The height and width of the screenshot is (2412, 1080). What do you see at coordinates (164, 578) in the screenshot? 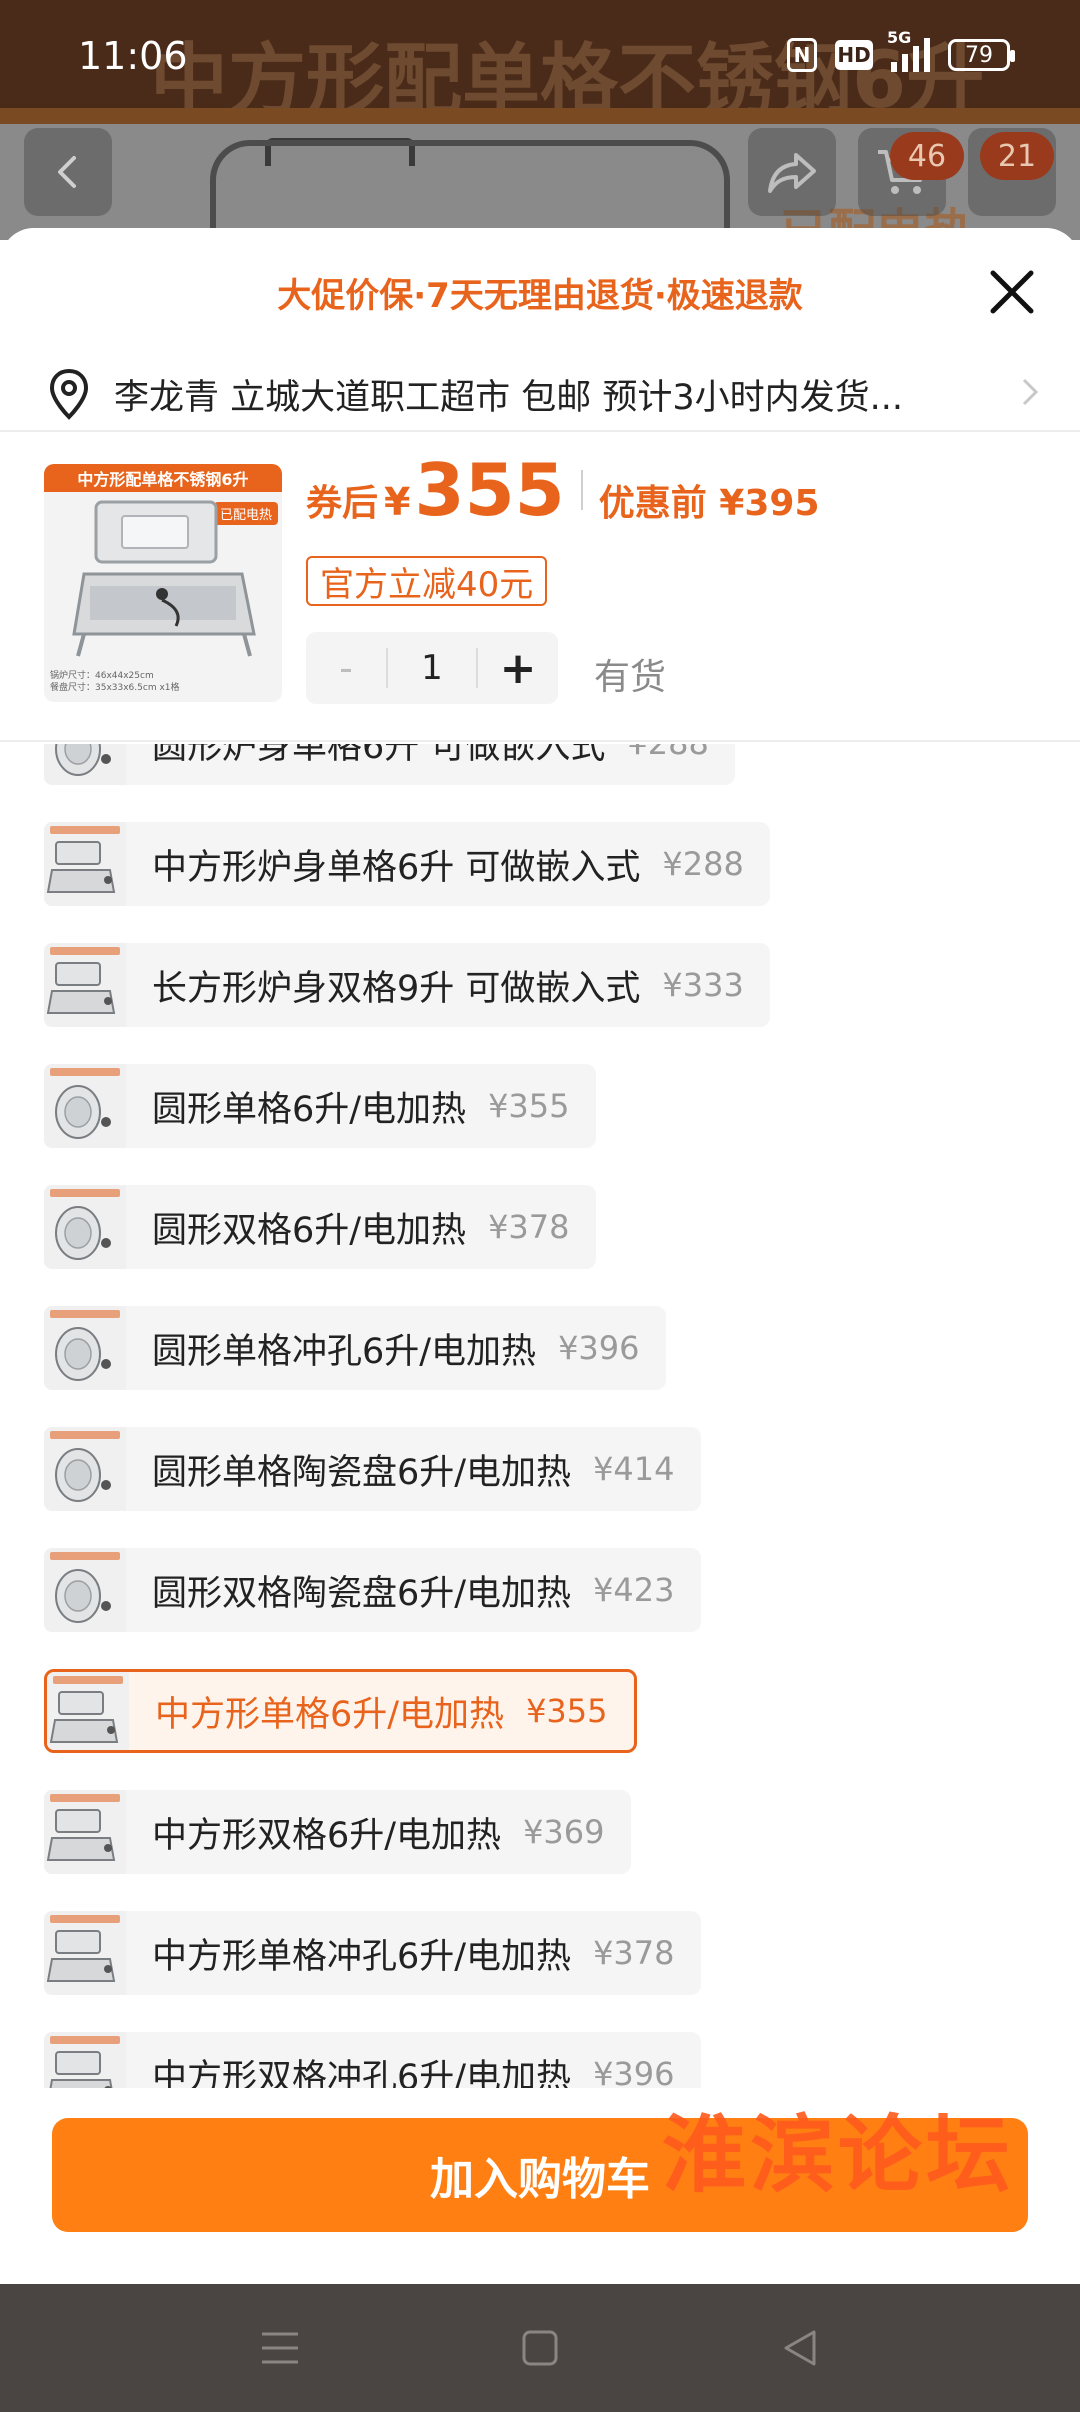
I see `chafing-dish-image` at bounding box center [164, 578].